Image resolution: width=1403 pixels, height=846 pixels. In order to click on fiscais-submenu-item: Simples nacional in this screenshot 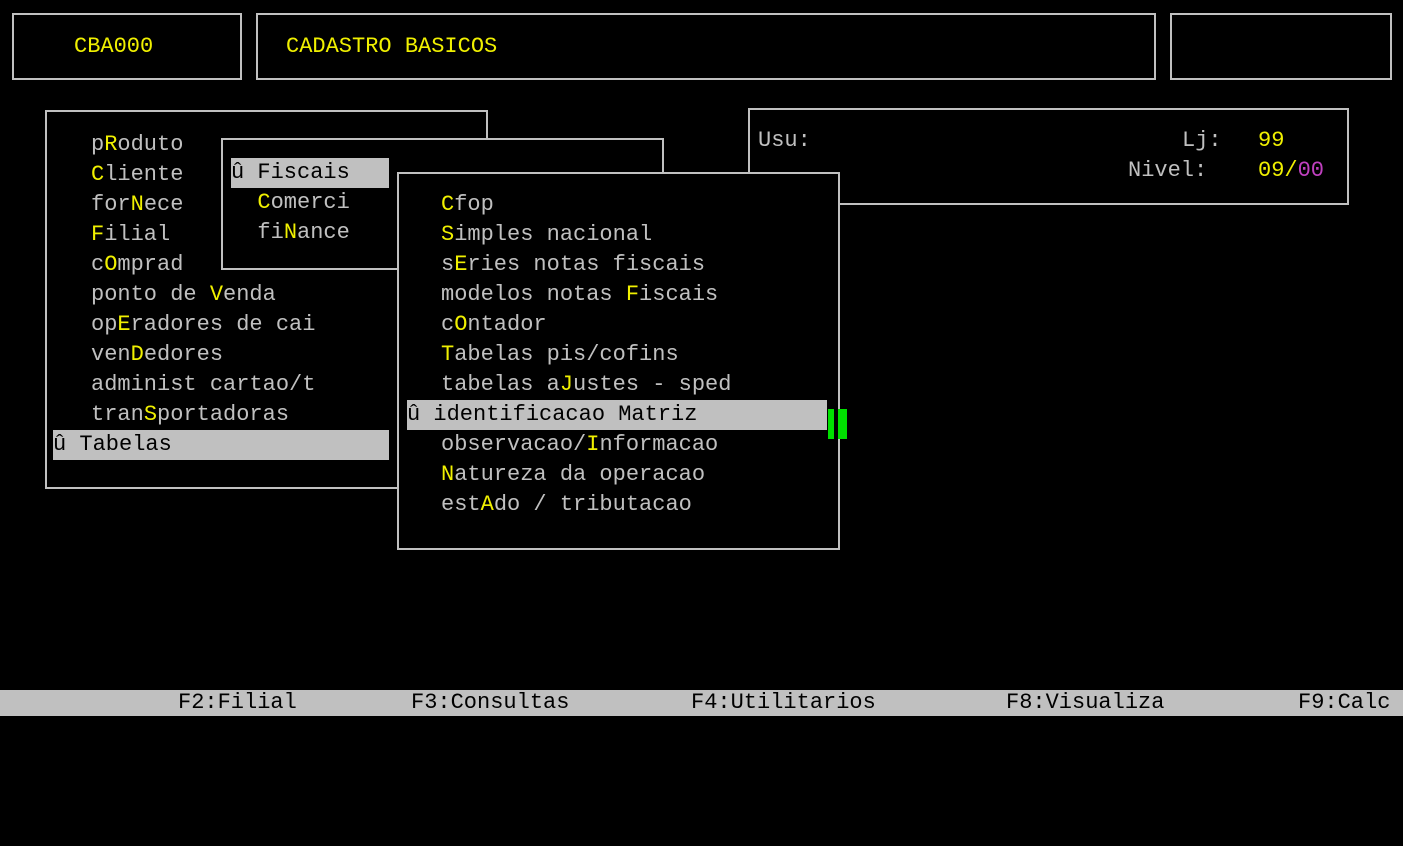, I will do `click(546, 235)`.